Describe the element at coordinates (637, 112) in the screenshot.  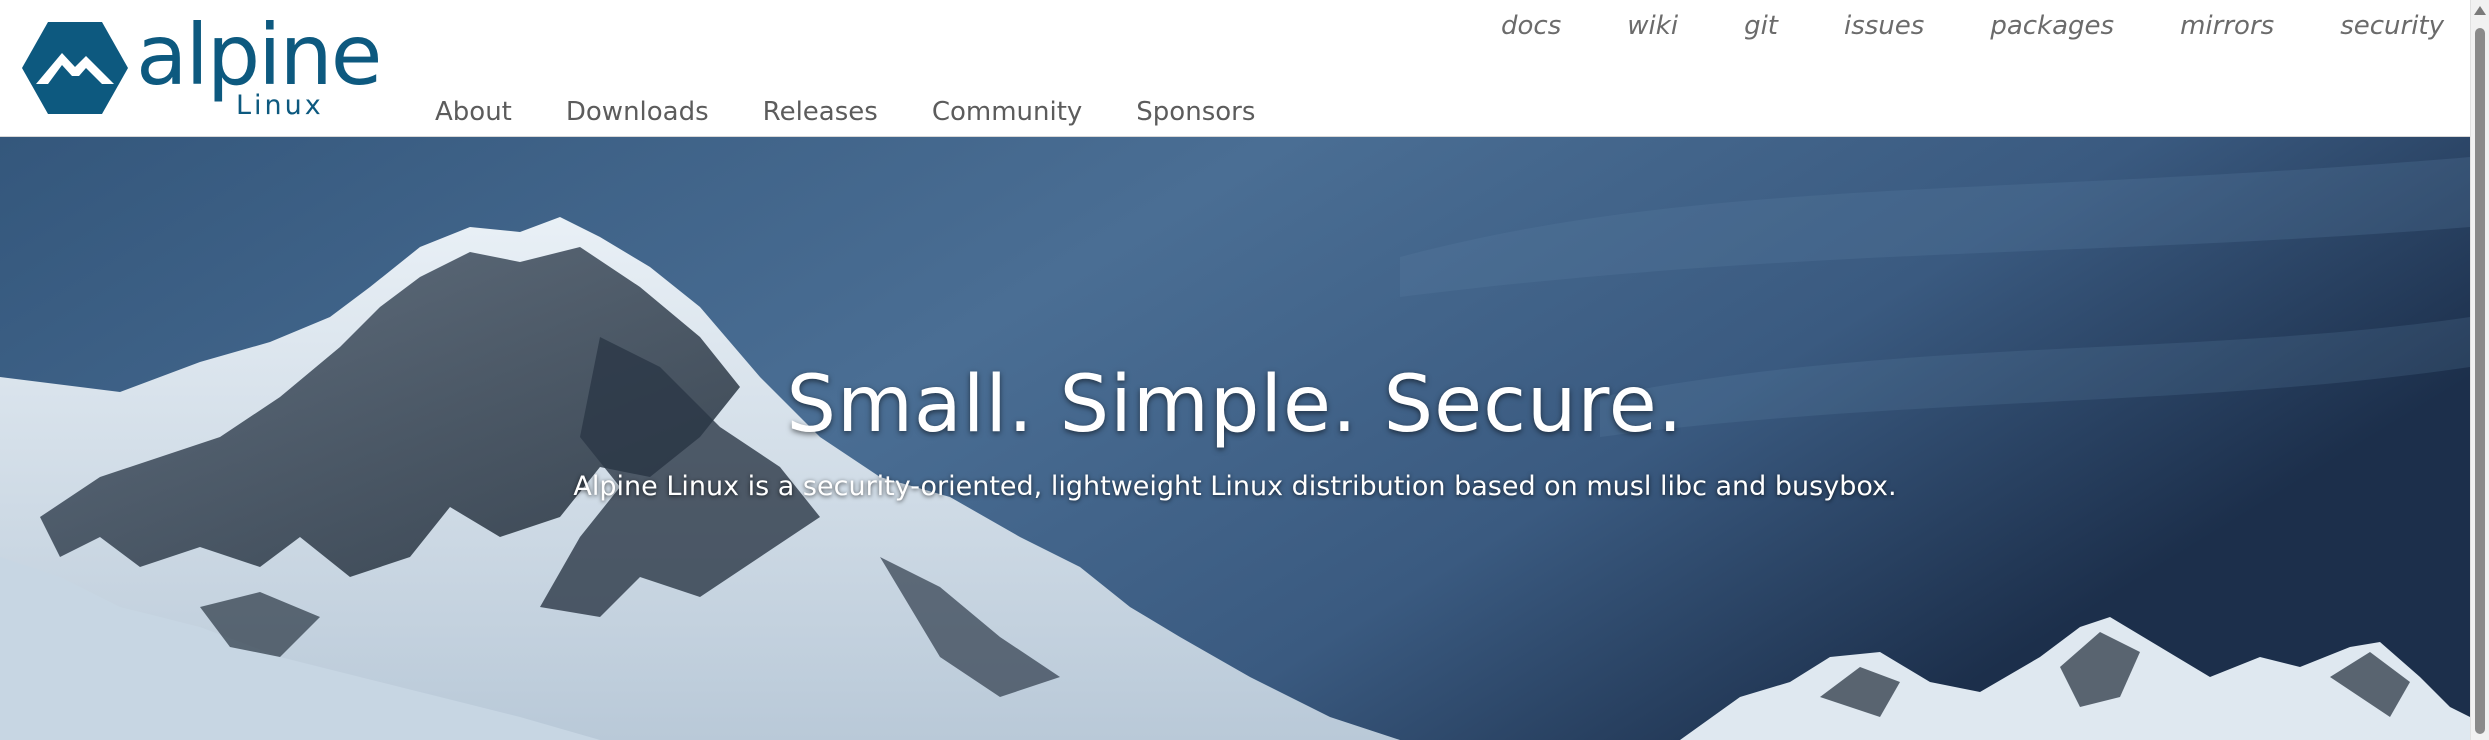
I see `nav-downloads-link: Downloads` at that location.